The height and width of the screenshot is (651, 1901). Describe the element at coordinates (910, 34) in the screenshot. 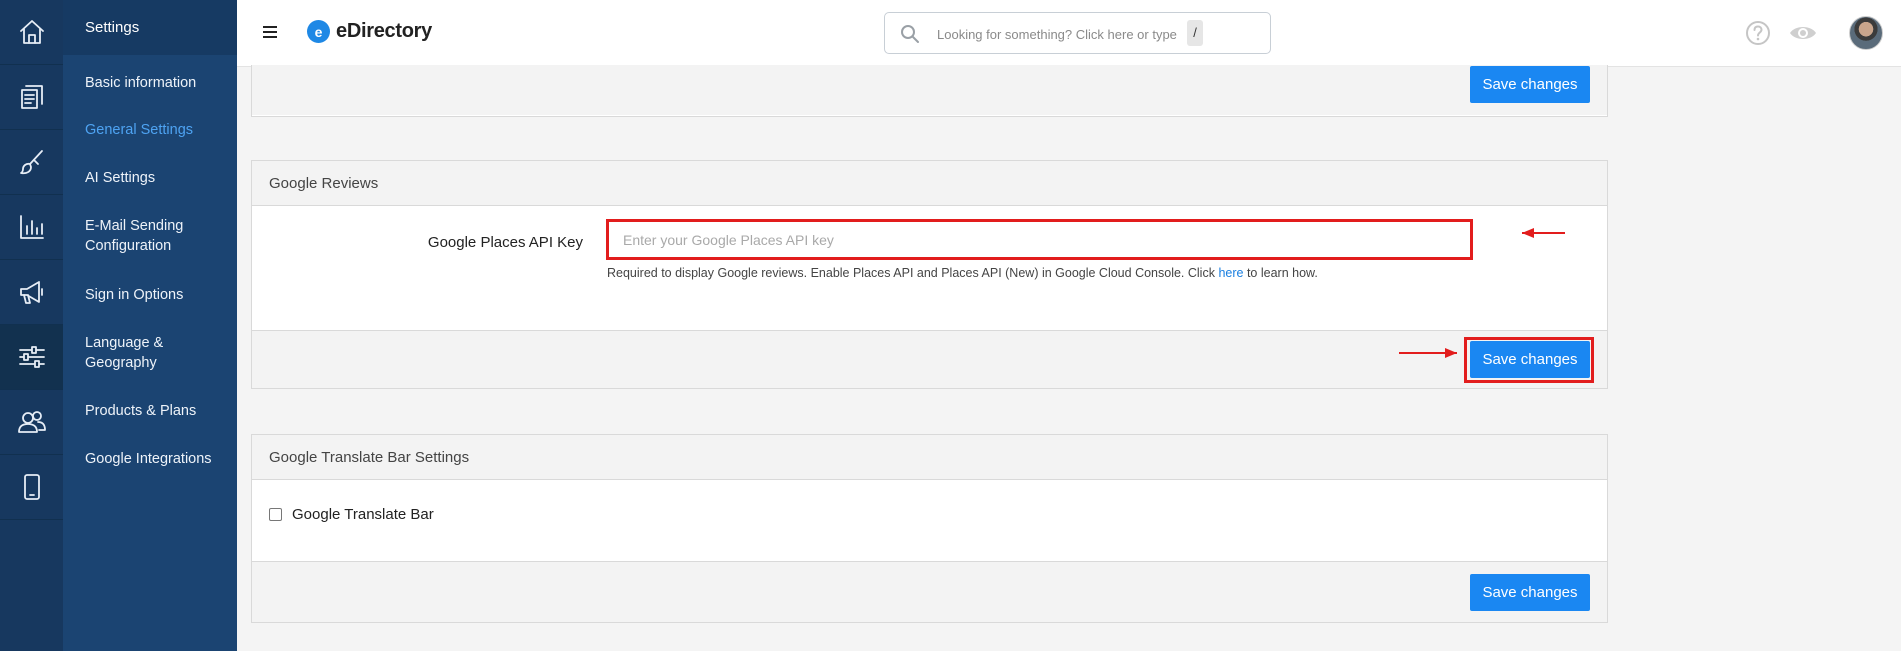

I see `search-icon` at that location.